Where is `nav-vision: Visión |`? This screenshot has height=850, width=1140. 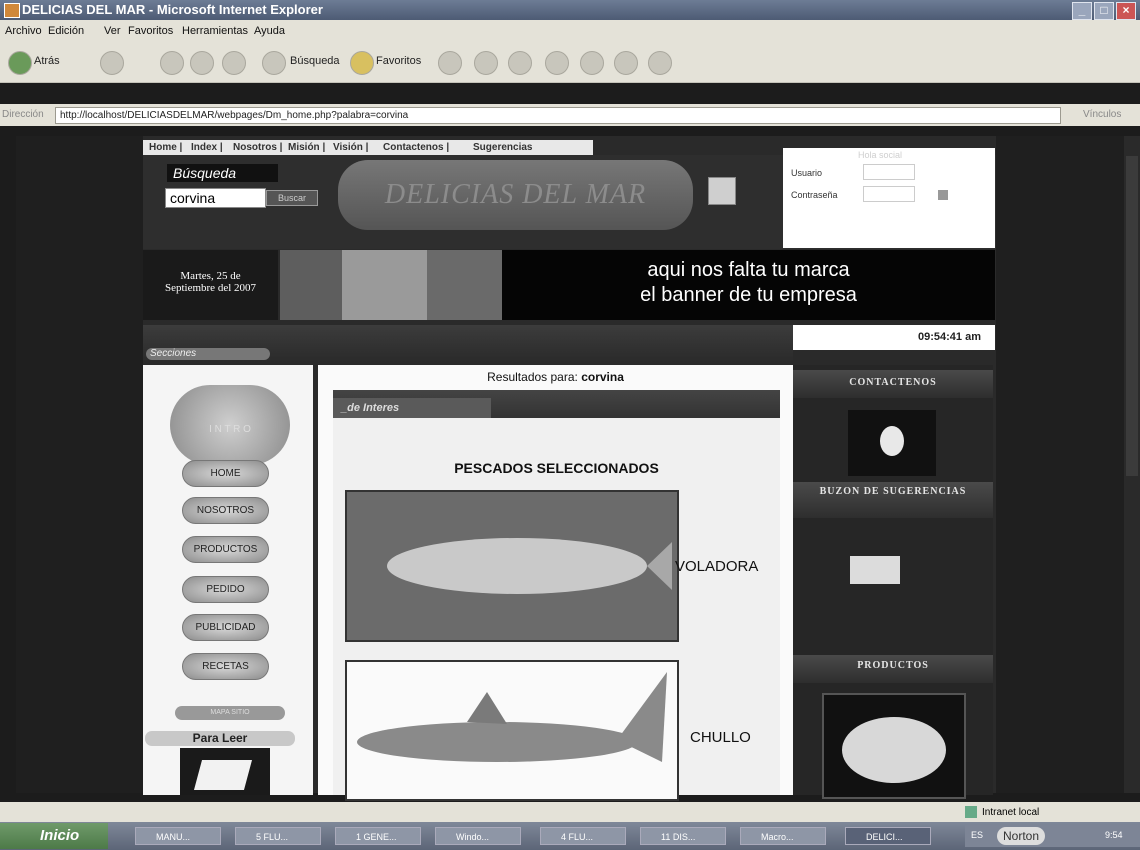
nav-vision: Visión | is located at coordinates (350, 147).